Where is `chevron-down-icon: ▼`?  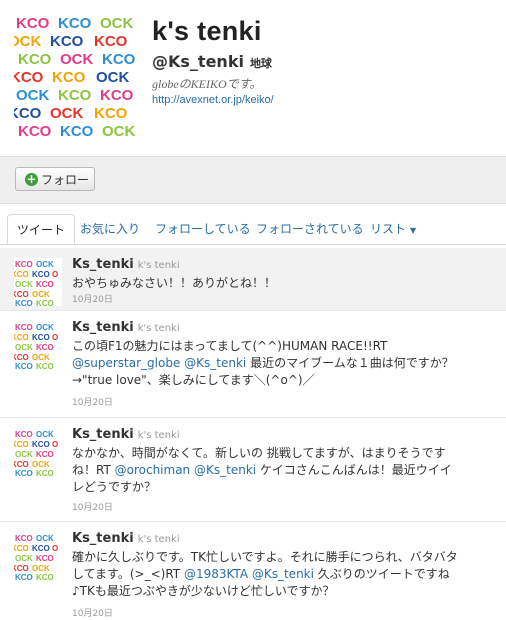 chevron-down-icon: ▼ is located at coordinates (413, 230).